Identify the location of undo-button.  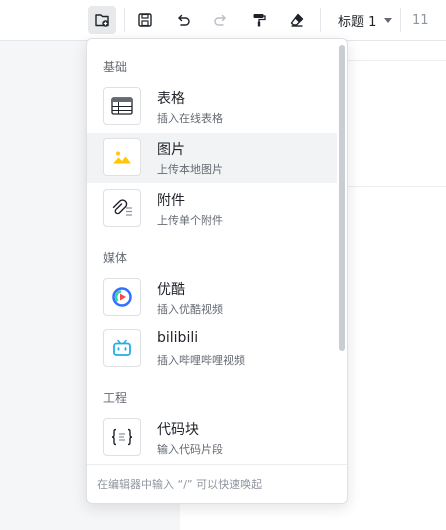
(183, 20).